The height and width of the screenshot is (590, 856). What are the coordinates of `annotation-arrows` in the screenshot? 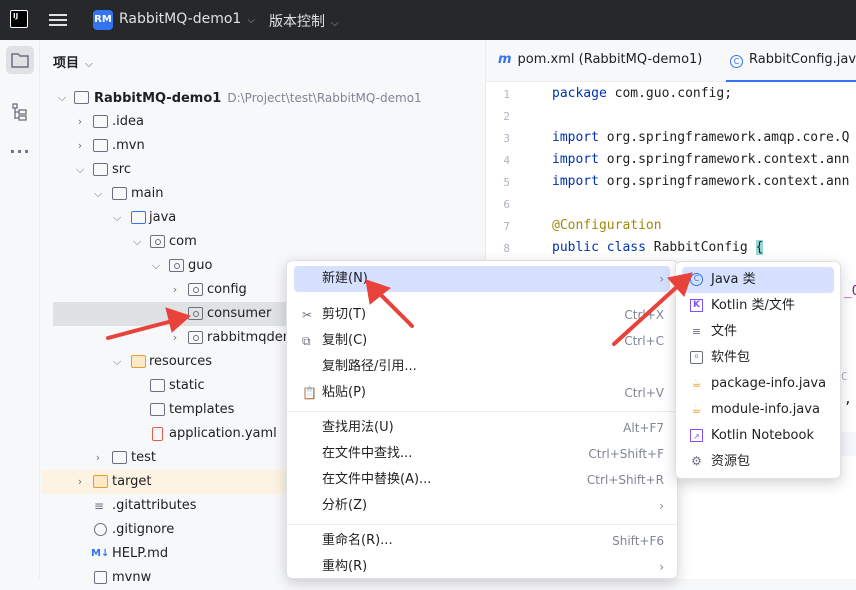 It's located at (399, 309).